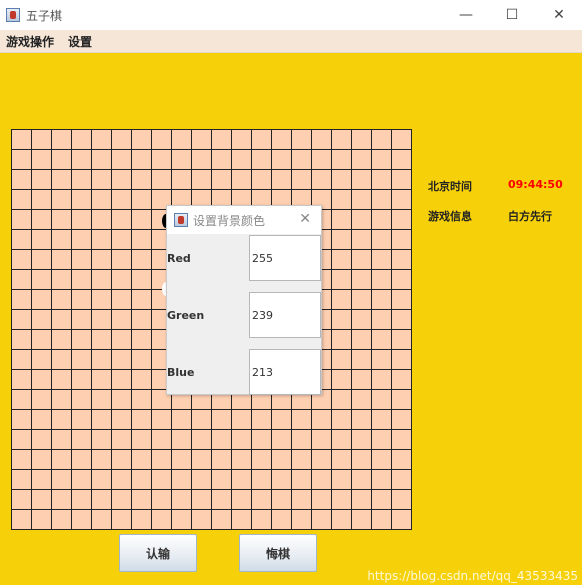 This screenshot has height=585, width=582. I want to click on dialog-title-bar: 设置背景颜色 ✕, so click(244, 220).